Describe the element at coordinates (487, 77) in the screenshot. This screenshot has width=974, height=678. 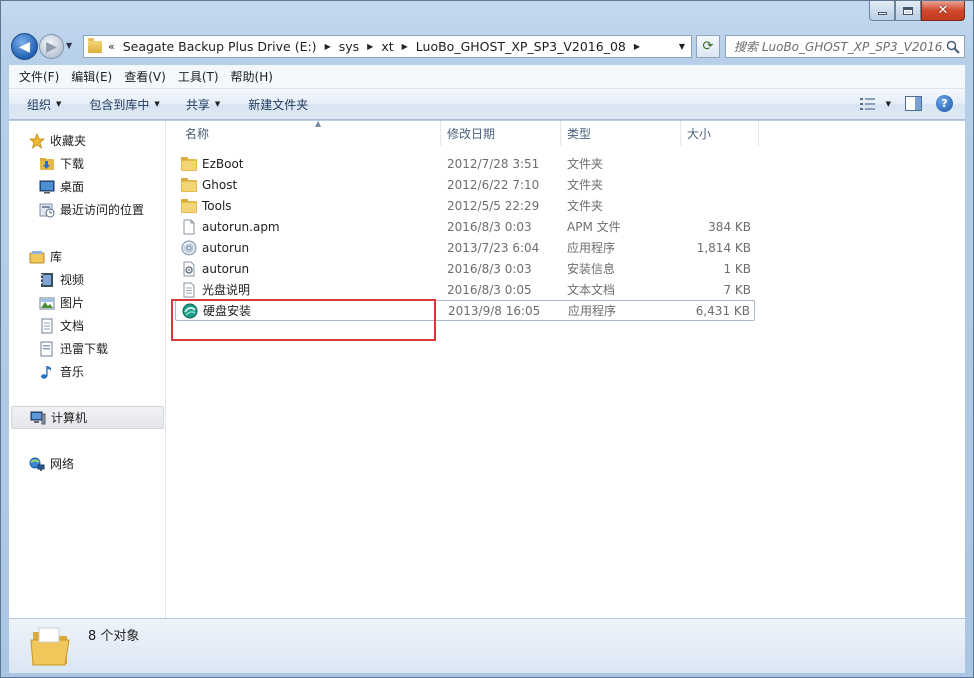
I see `menu-bar: 文件(F) 编辑(E) 查看(V) 工具(T) 帮助(H)` at that location.